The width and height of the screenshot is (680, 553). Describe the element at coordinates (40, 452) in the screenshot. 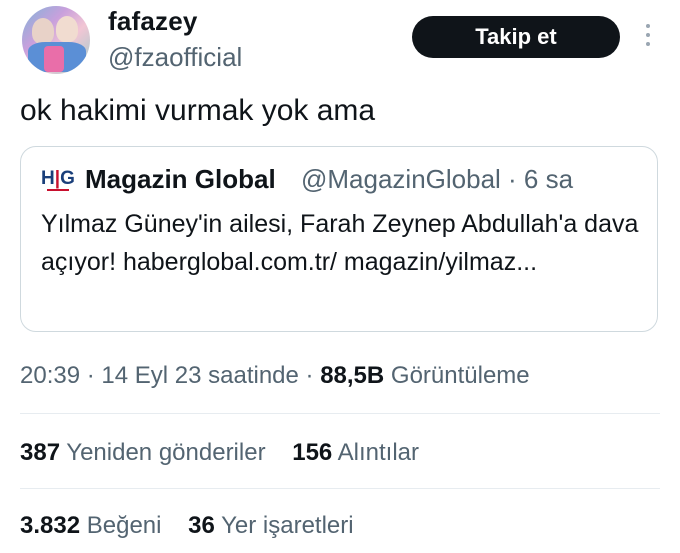

I see `retweets-count: 387` at that location.